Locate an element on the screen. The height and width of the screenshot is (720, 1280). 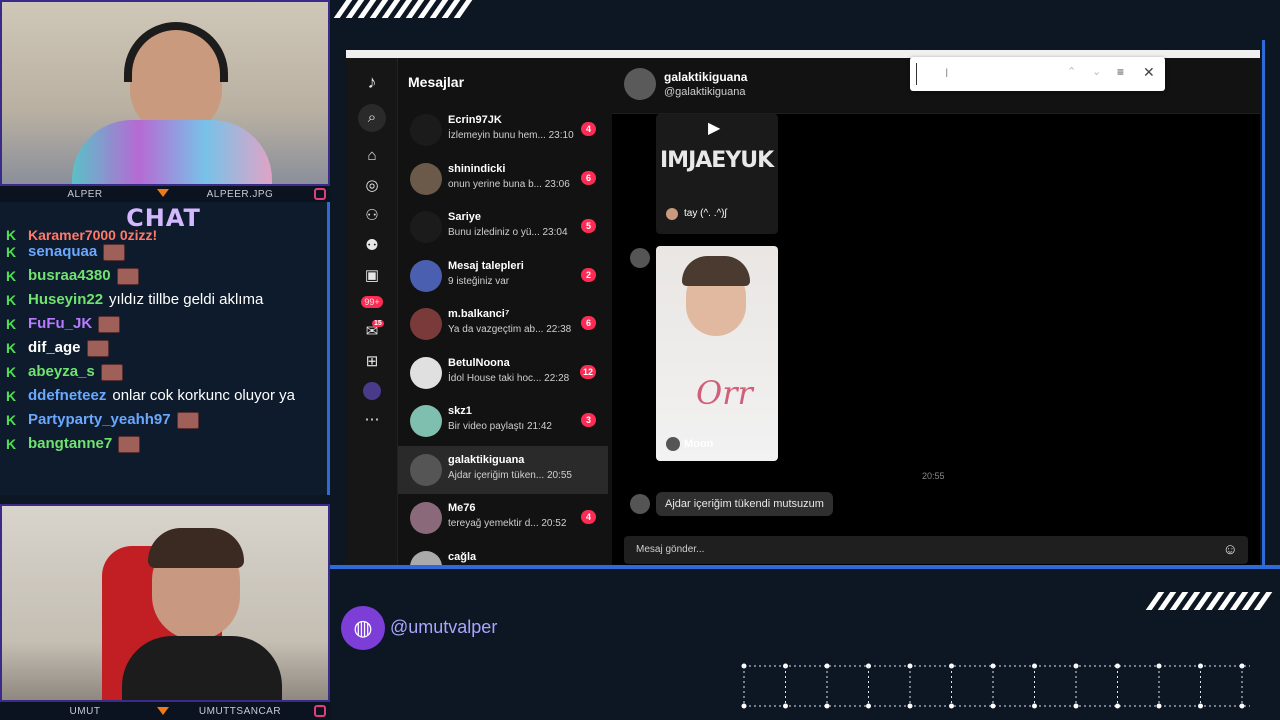
streamer-shirt-top is located at coordinates (172, 152).